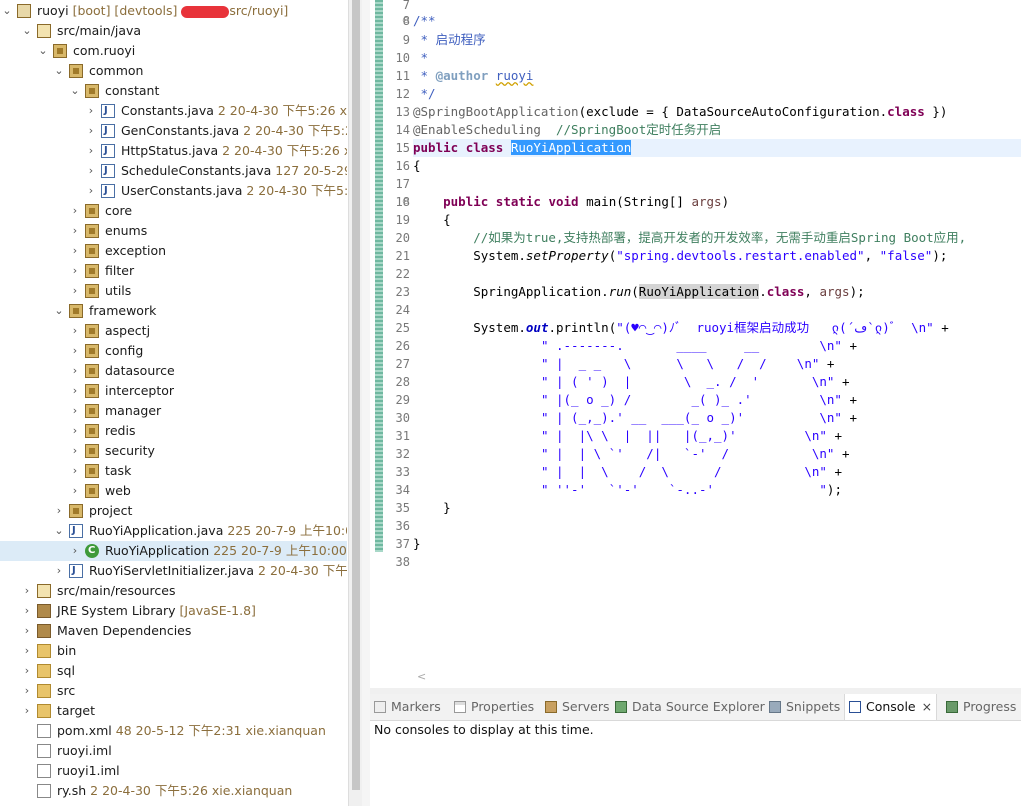  What do you see at coordinates (173, 731) in the screenshot?
I see `tree-item-file: pom.xml 48 20-5-12 下午2:31 xie.xianquan` at bounding box center [173, 731].